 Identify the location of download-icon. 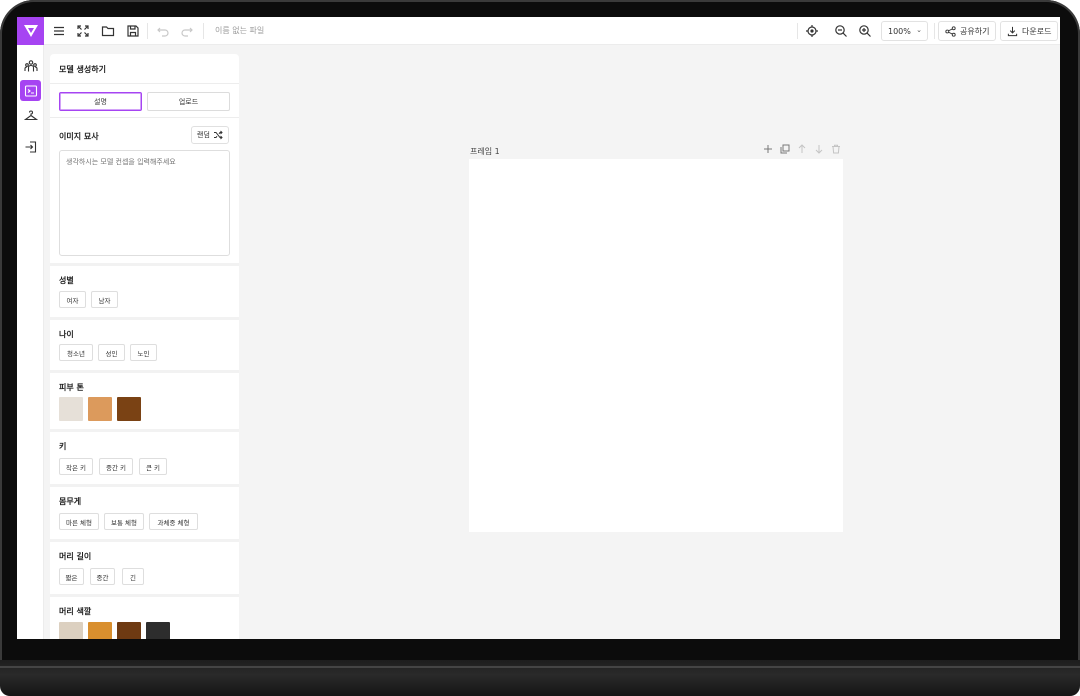
(1012, 31).